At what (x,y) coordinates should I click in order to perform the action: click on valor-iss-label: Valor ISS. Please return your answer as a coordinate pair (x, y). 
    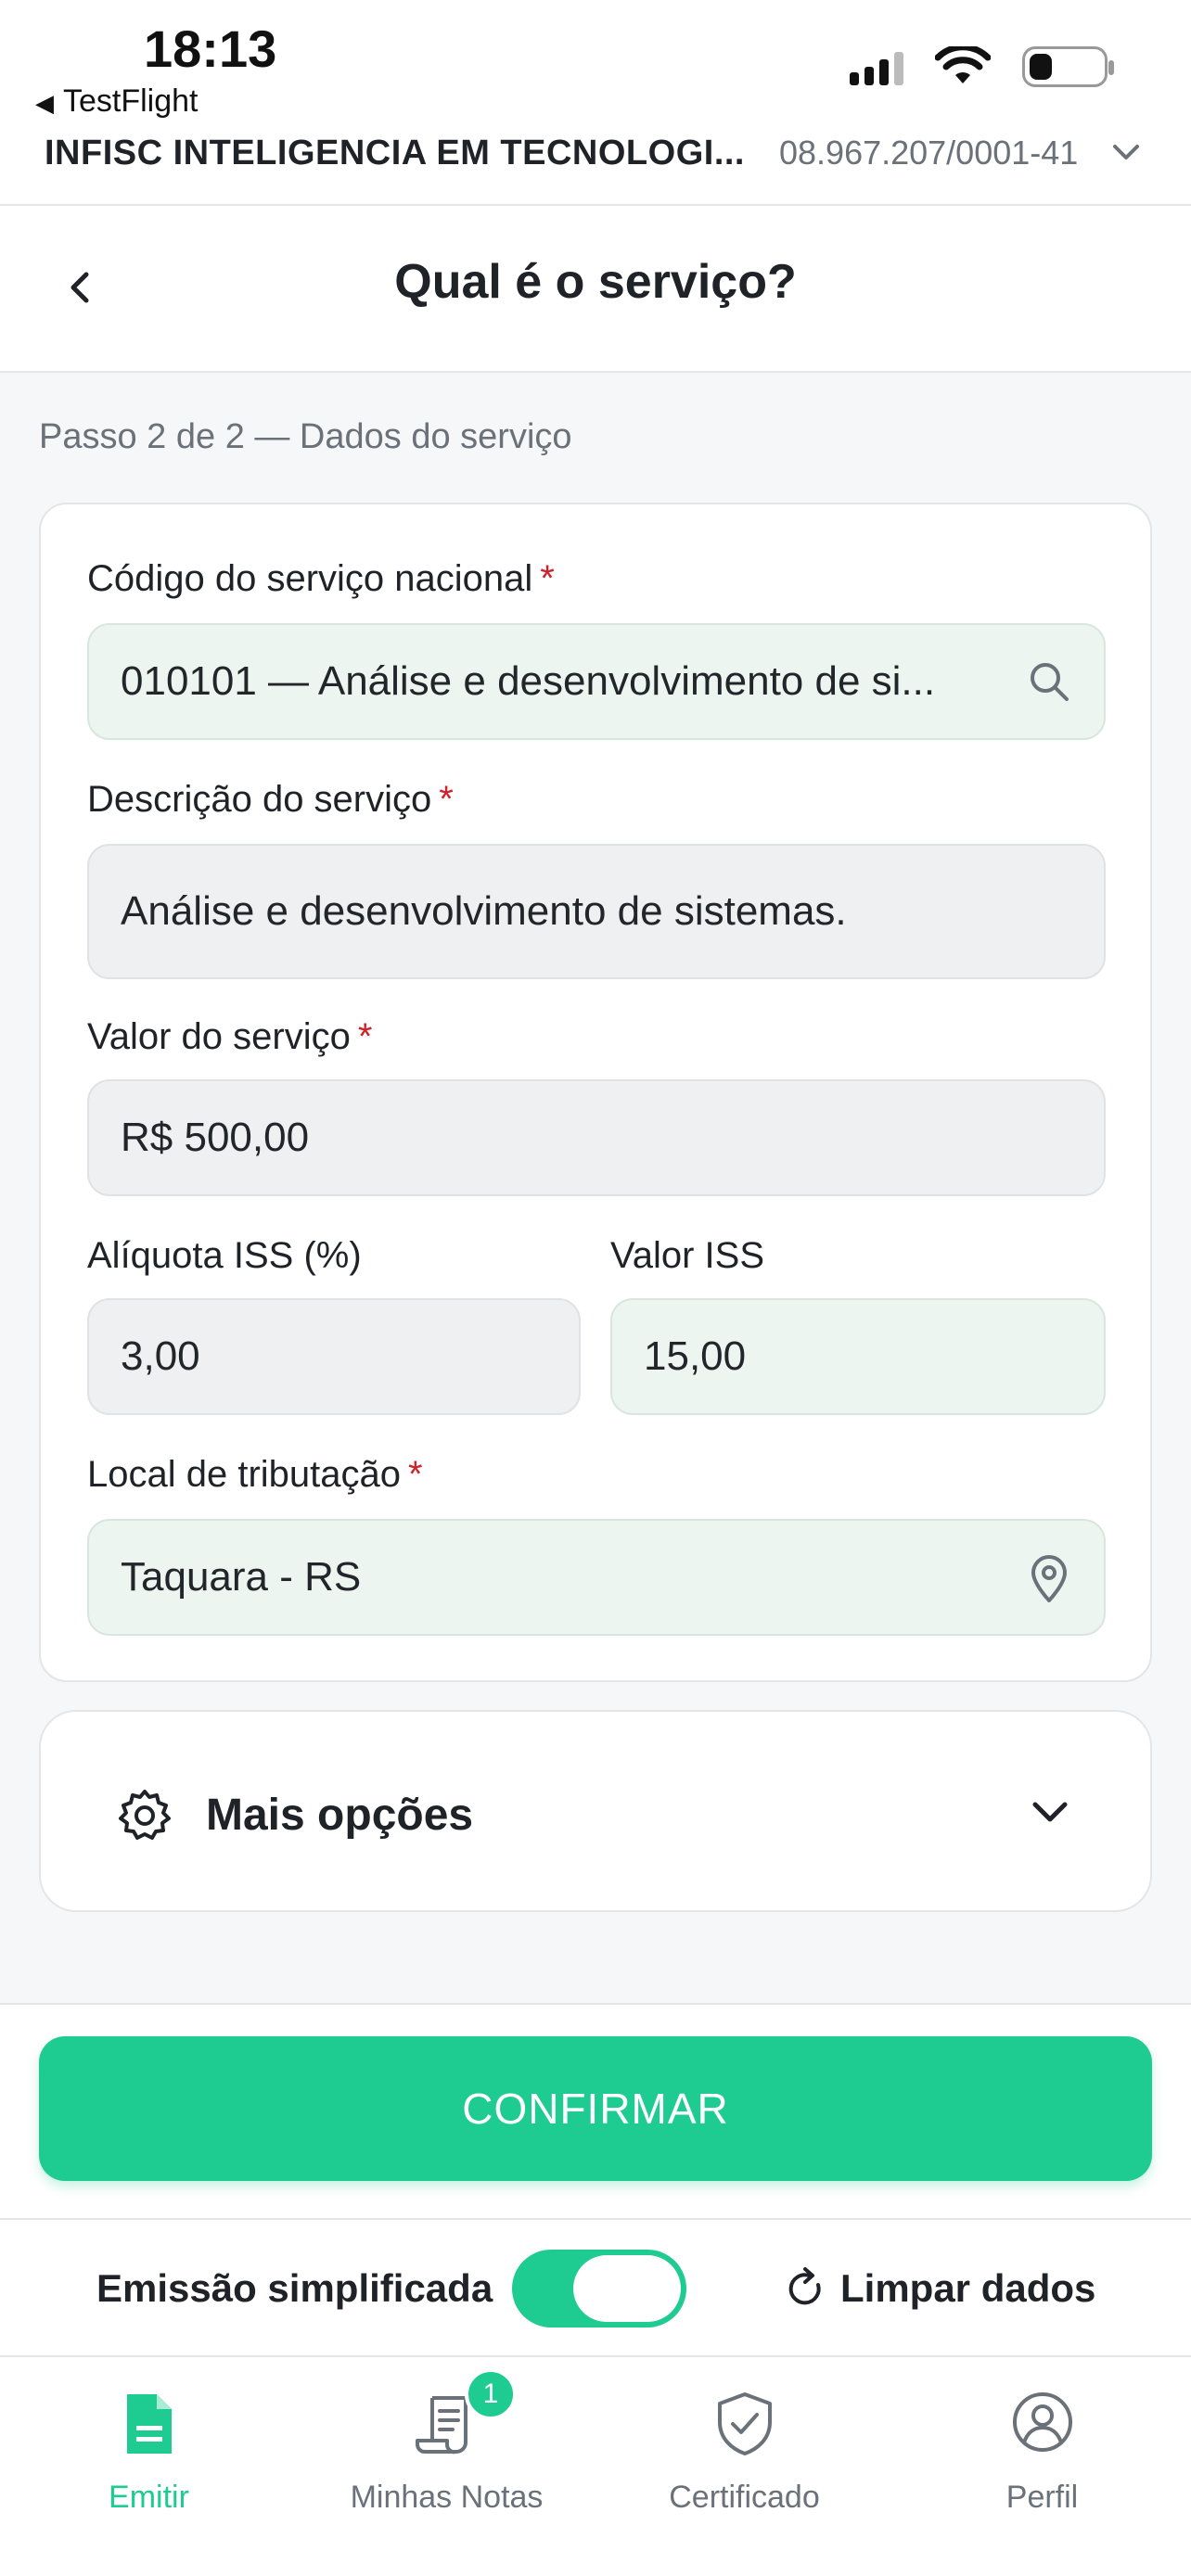
    Looking at the image, I should click on (687, 1256).